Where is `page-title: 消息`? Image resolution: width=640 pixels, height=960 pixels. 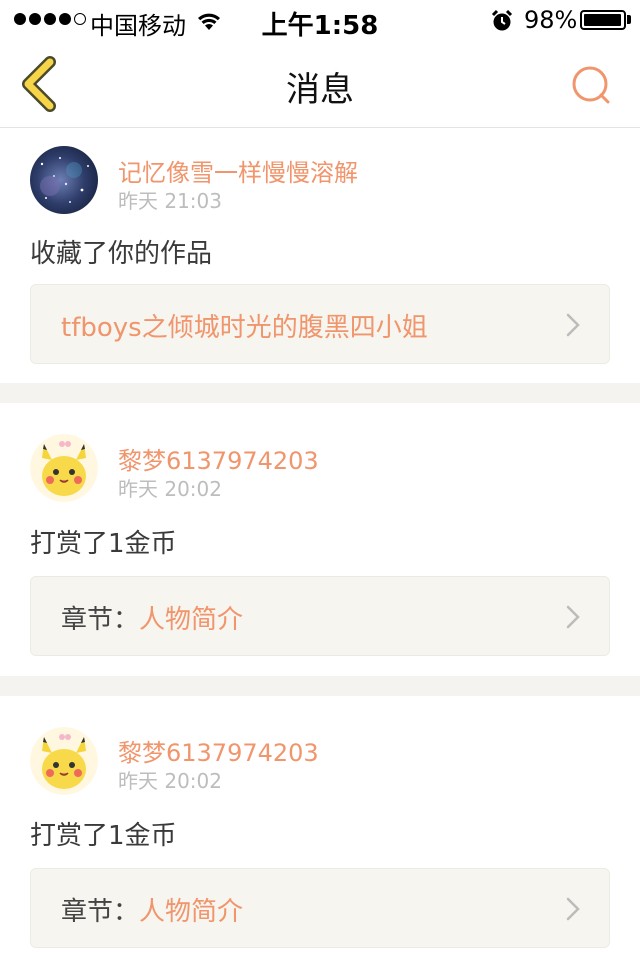 page-title: 消息 is located at coordinates (320, 90).